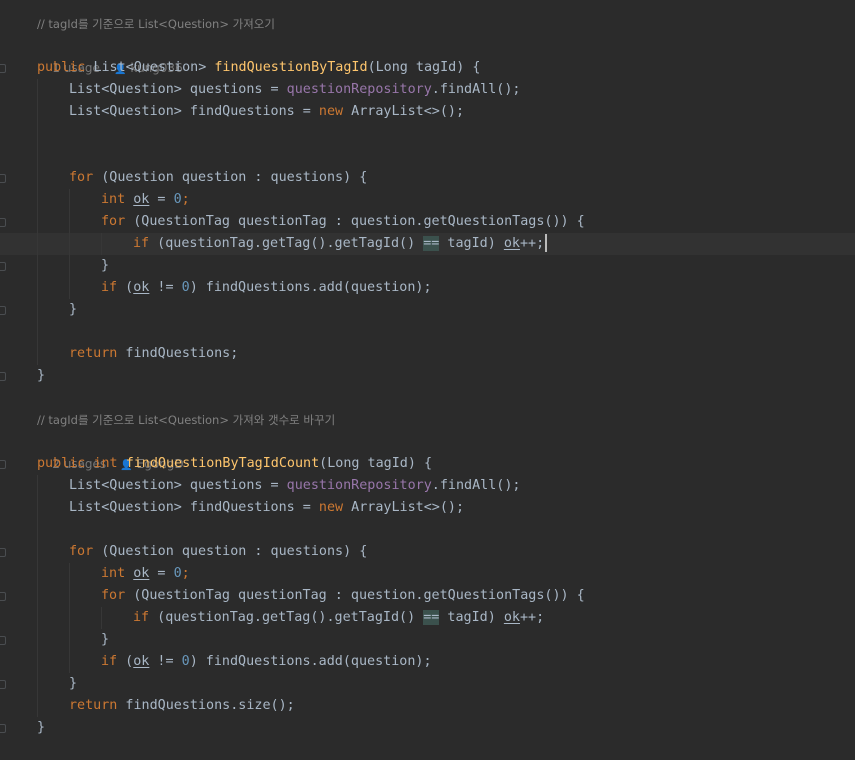 The image size is (855, 760). I want to click on method-name: findQuestionByTagId, so click(291, 67).